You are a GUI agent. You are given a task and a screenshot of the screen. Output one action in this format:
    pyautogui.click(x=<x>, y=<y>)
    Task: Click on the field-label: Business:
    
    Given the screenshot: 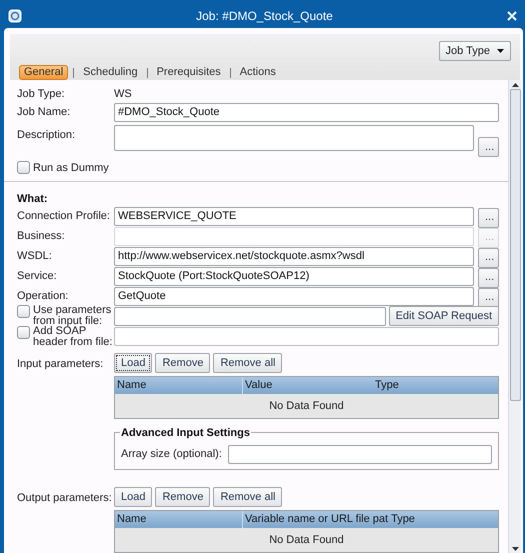 What is the action you would take?
    pyautogui.click(x=41, y=236)
    